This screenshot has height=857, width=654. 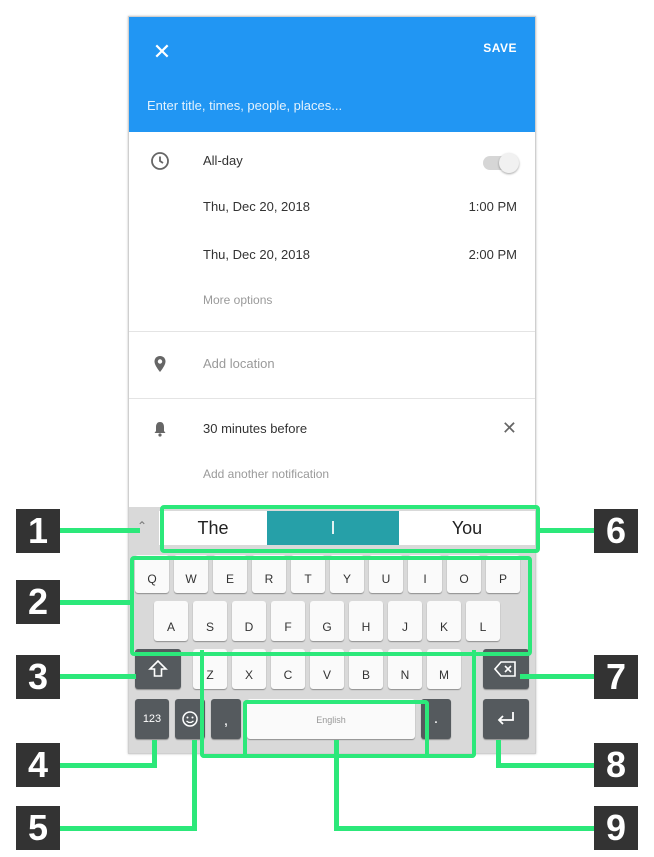 I want to click on callout-number: 6, so click(x=616, y=531).